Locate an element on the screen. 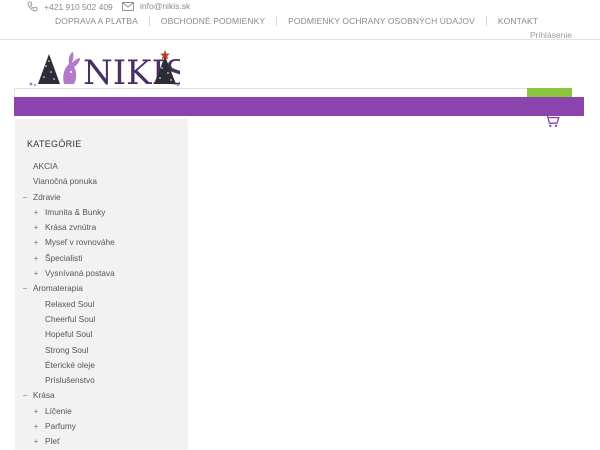 The image size is (600, 450). nav-shipping-payment: DOPRAVA A PLATBA is located at coordinates (96, 21).